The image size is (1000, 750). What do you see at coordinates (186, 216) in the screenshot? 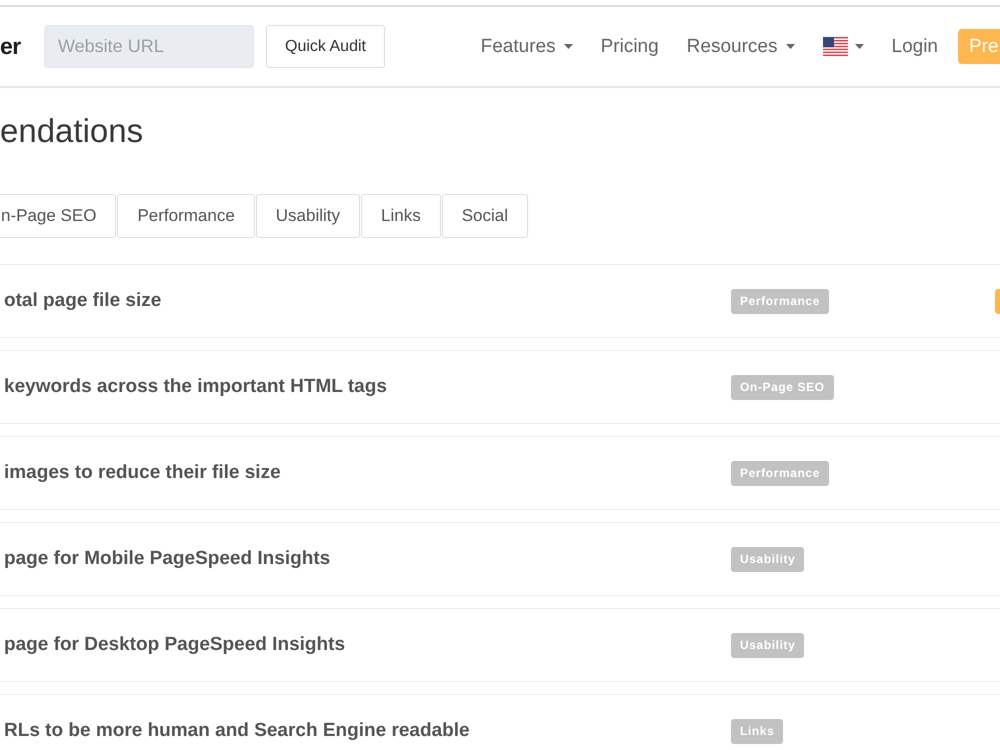
I see `filter-tab: Performance` at bounding box center [186, 216].